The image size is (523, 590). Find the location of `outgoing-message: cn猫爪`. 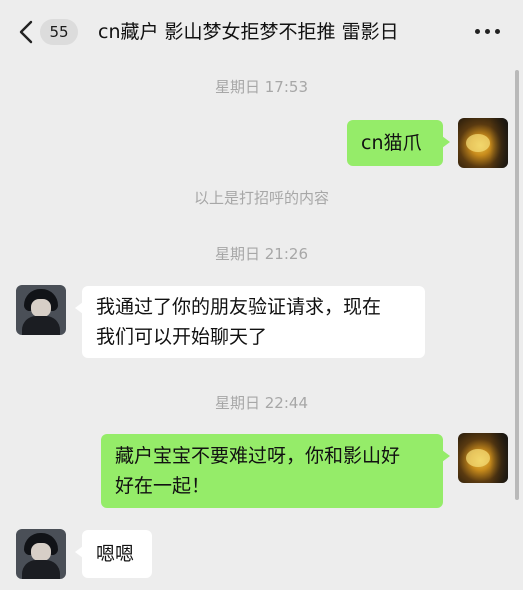

outgoing-message: cn猫爪 is located at coordinates (398, 143).